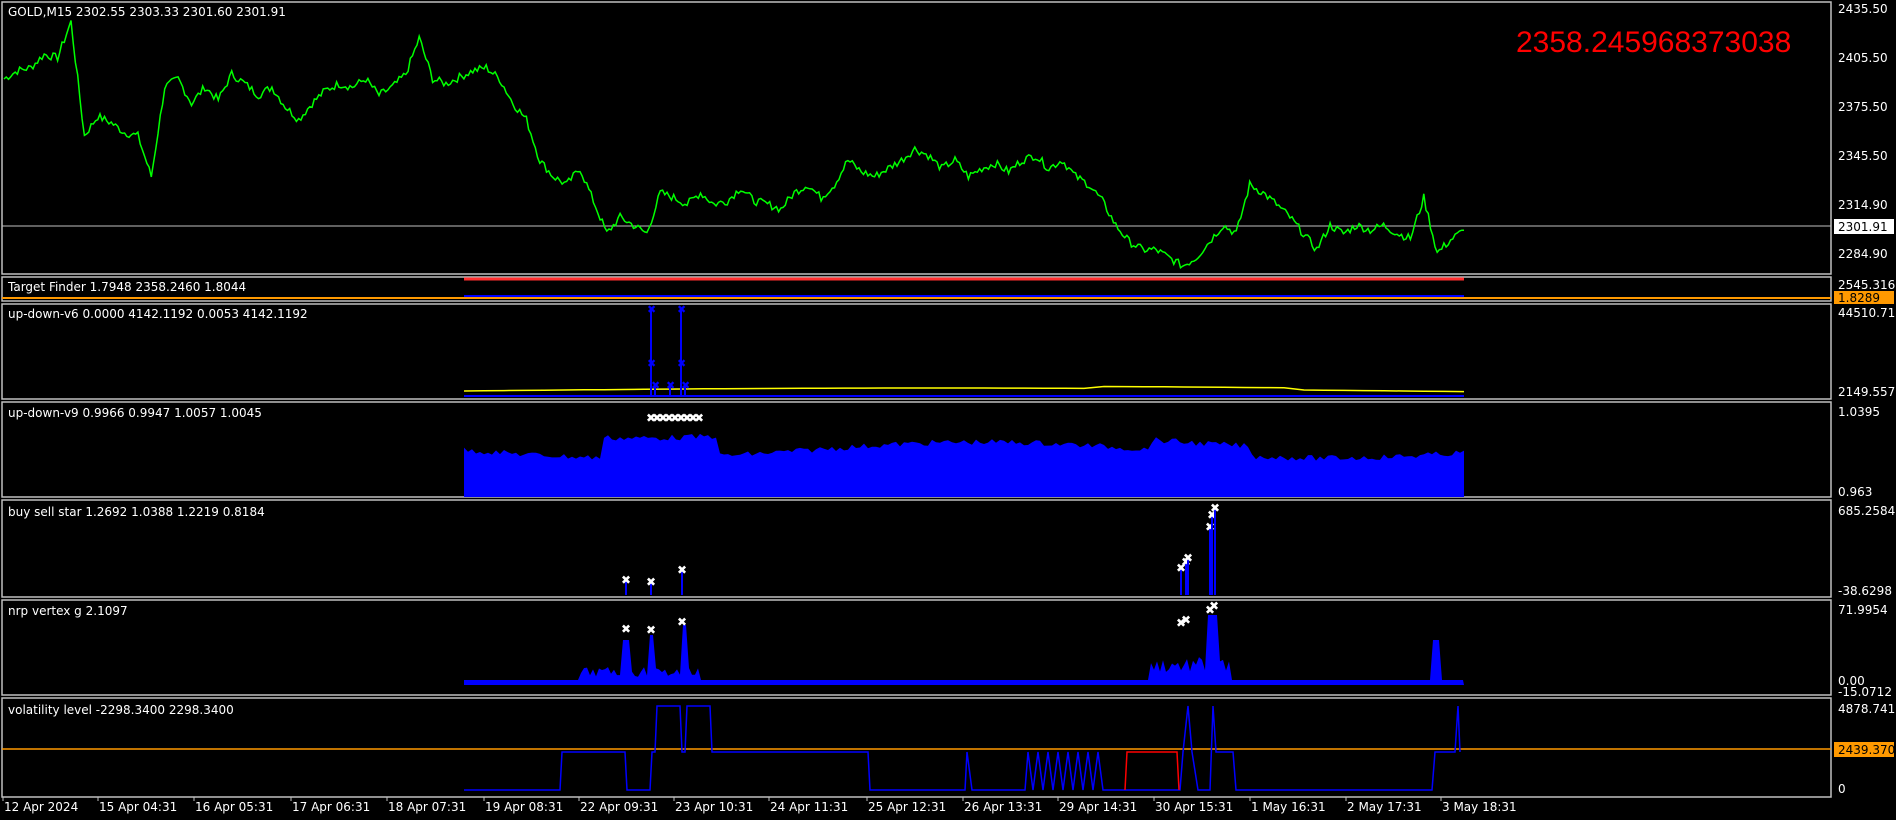 The width and height of the screenshot is (1896, 820). Describe the element at coordinates (138, 807) in the screenshot. I see `time-label: 15 Apr 04:31` at that location.